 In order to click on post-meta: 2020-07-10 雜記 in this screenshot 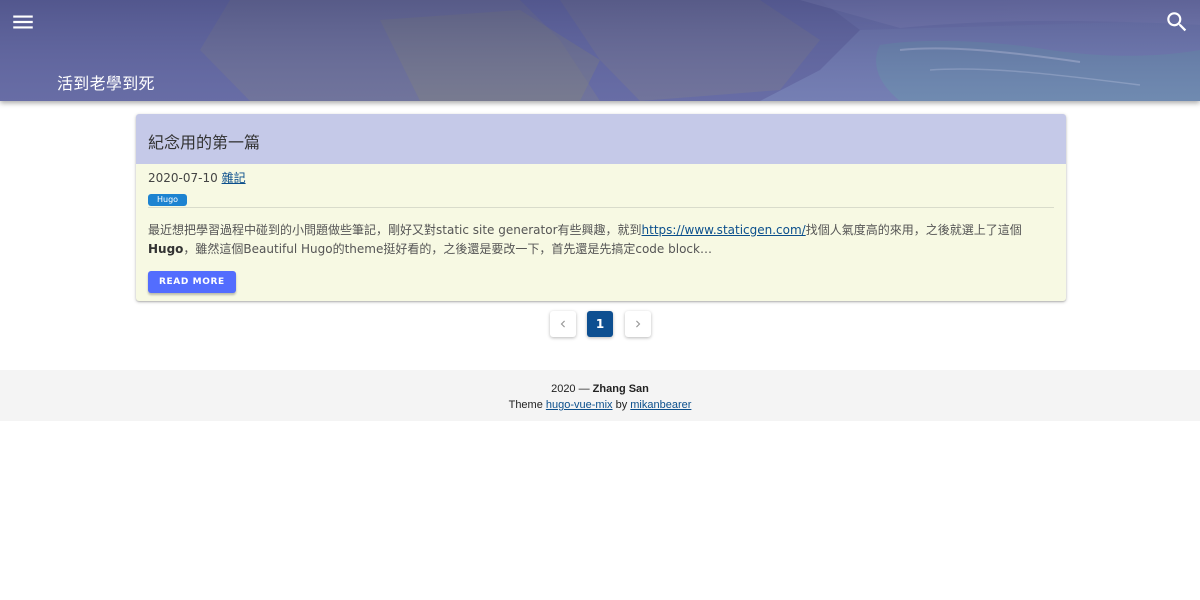, I will do `click(601, 178)`.